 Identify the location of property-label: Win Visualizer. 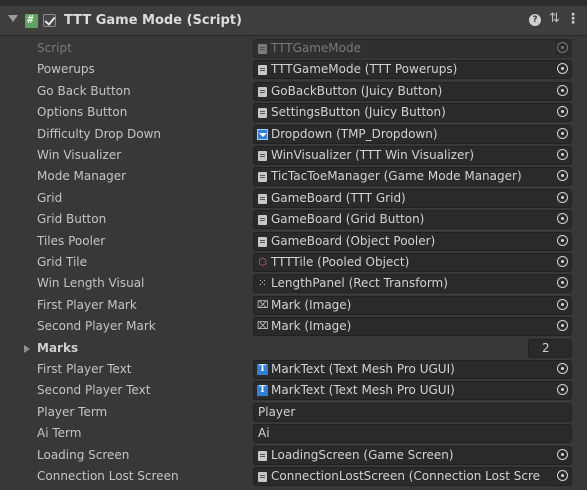
(79, 155).